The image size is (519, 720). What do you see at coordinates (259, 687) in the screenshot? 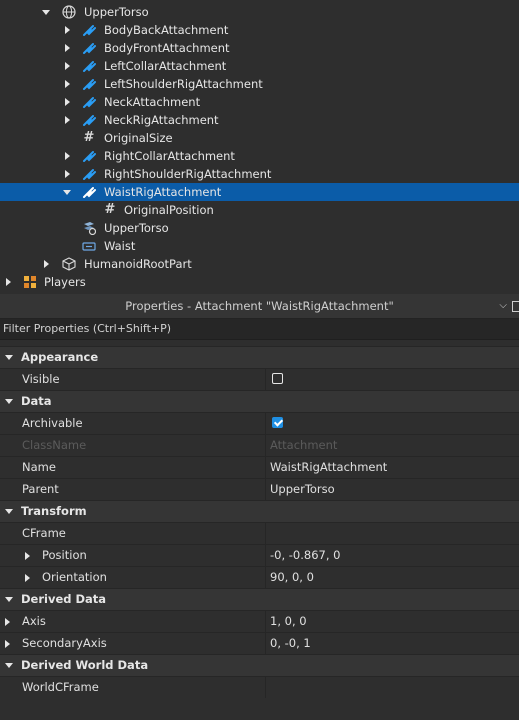
I see `property-worldcframe: WorldCFrame` at bounding box center [259, 687].